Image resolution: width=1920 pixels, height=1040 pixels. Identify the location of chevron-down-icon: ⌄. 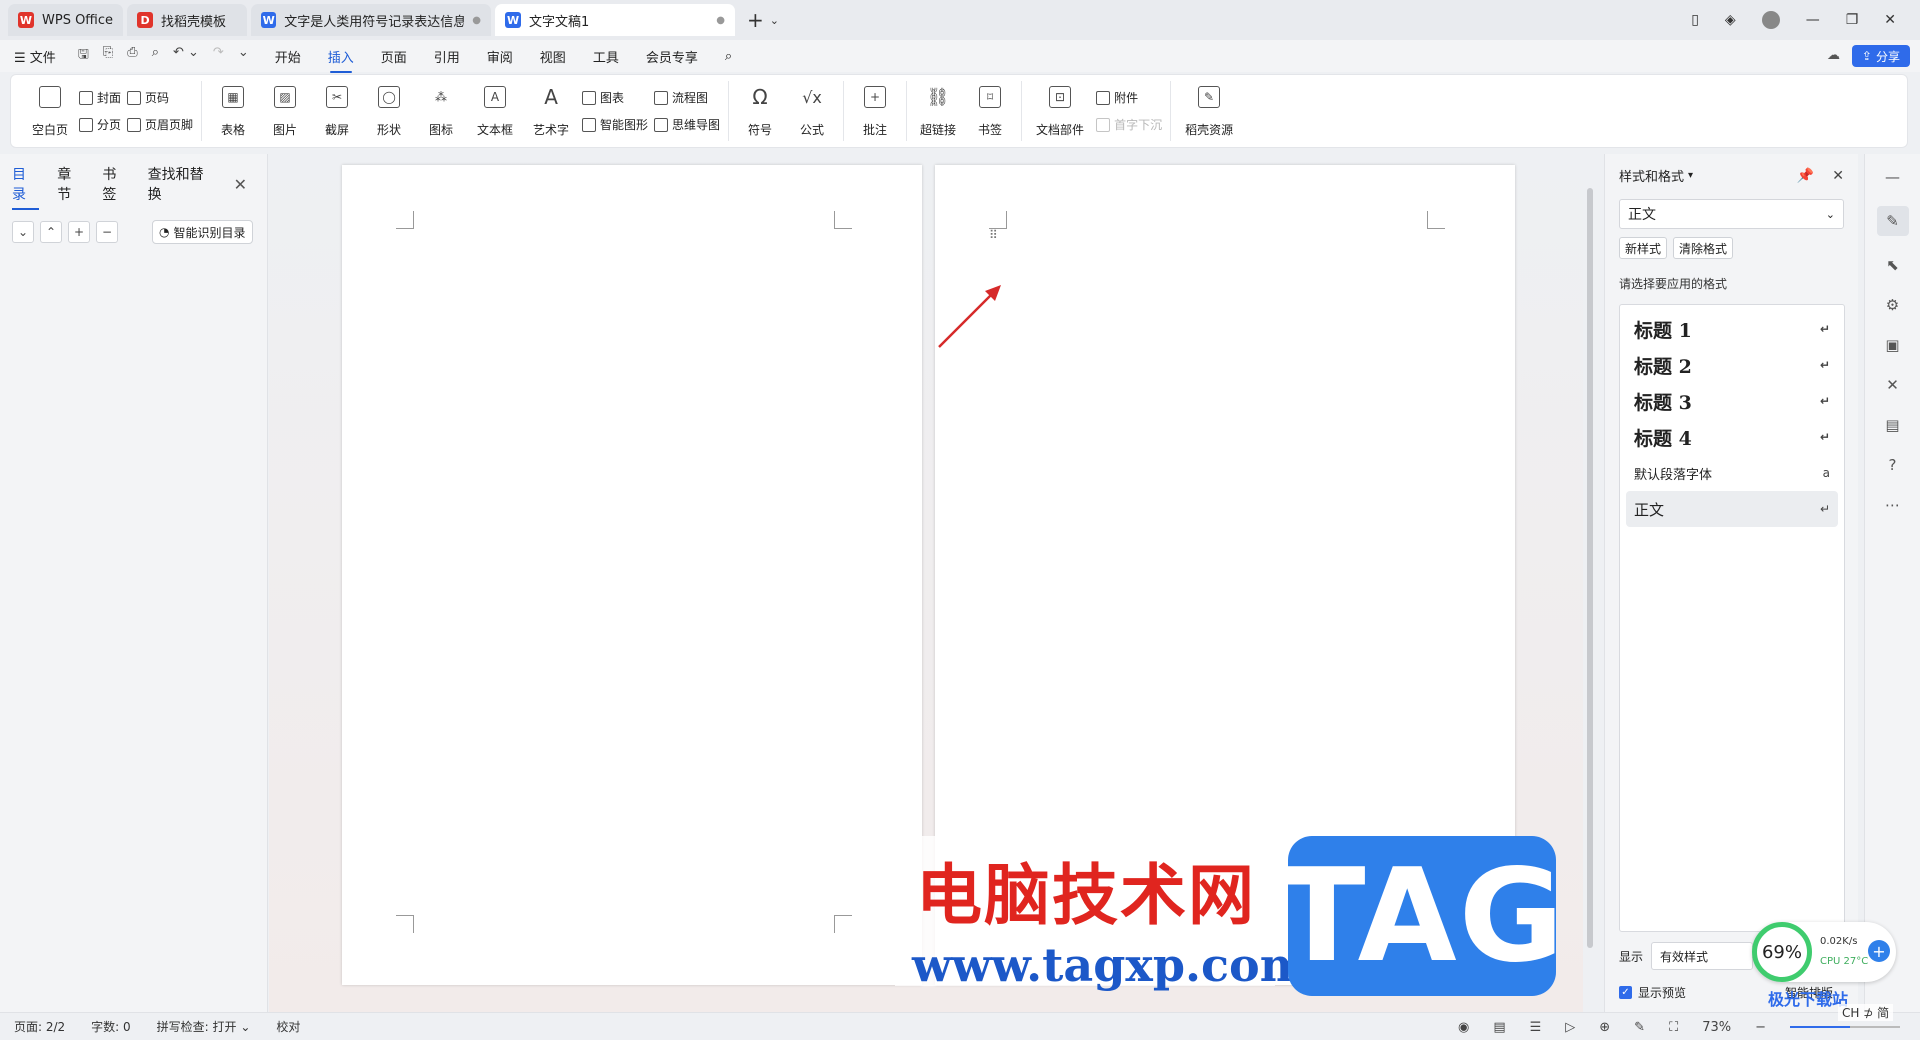
(23, 232).